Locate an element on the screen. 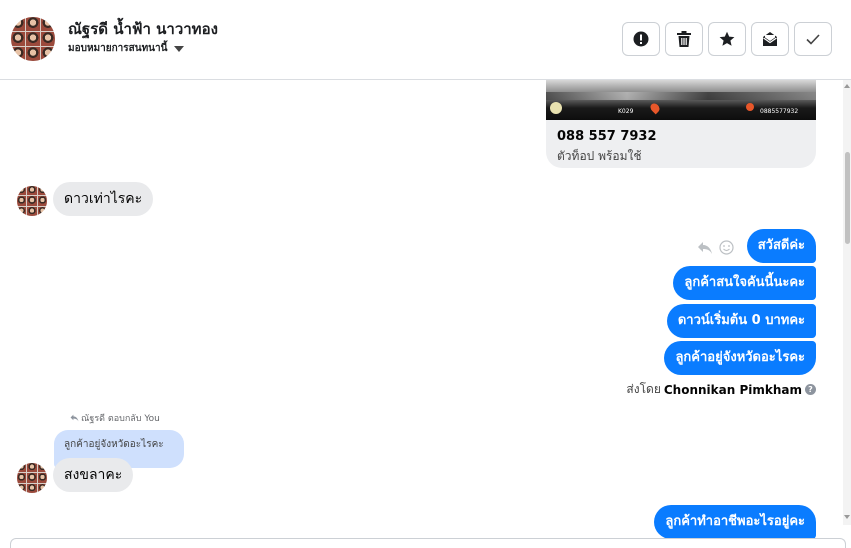  star-button is located at coordinates (727, 39).